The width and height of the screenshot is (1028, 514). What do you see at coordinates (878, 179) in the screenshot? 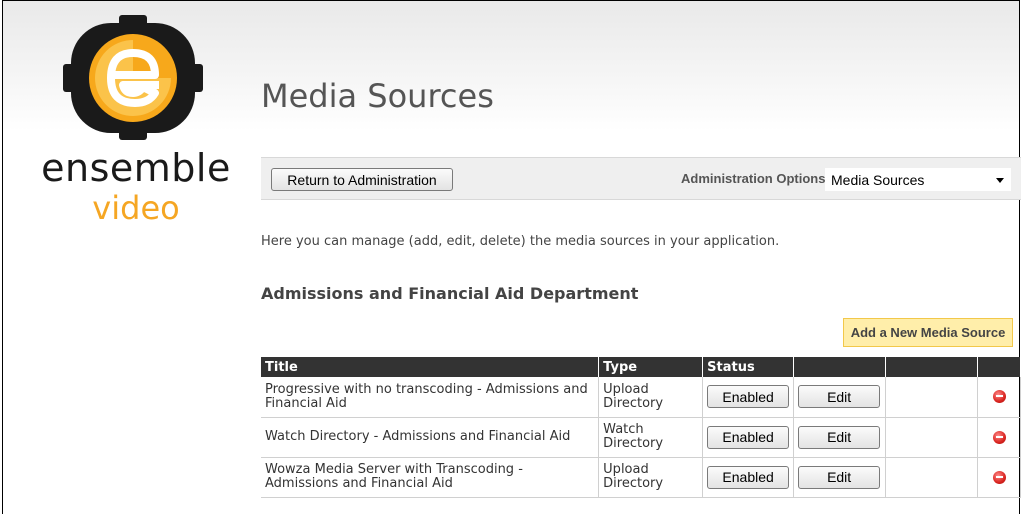
I see `administration-options-value: Media Sources` at bounding box center [878, 179].